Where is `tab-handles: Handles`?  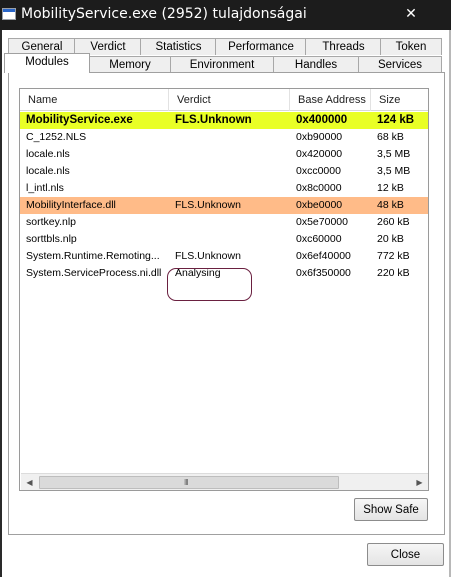
tab-handles: Handles is located at coordinates (316, 64).